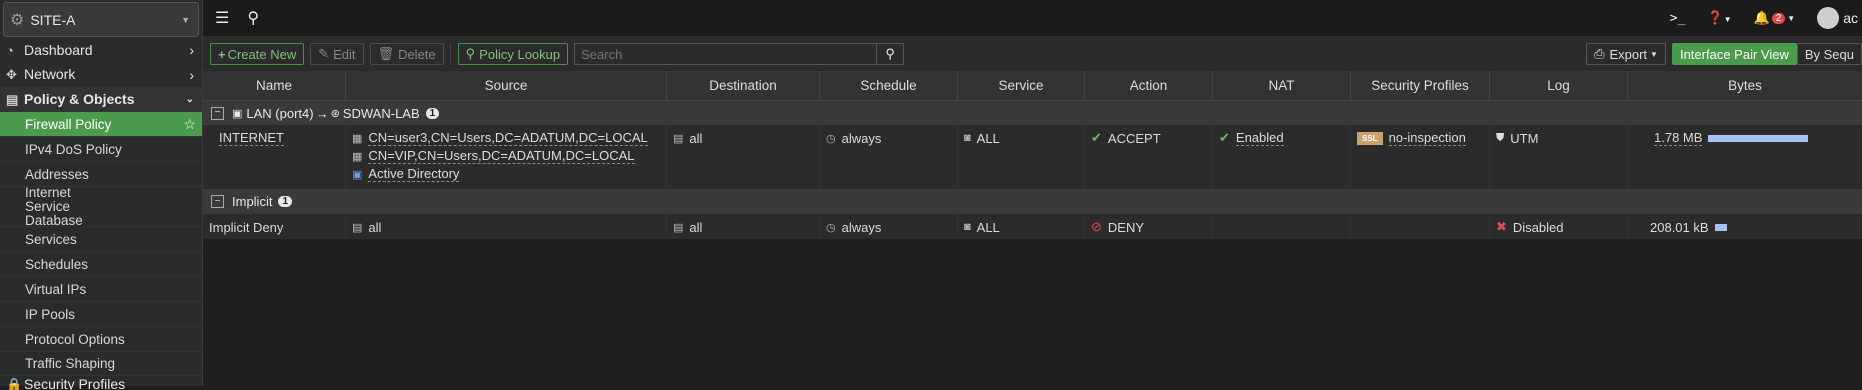  I want to click on cell-name: Implicit Deny, so click(274, 226).